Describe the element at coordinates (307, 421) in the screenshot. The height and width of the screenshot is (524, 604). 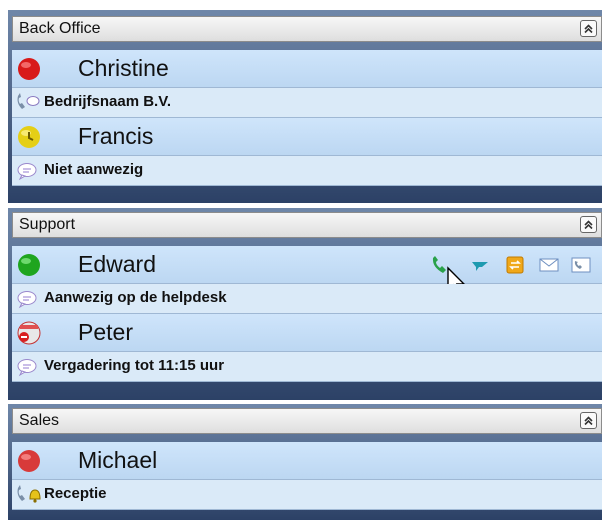
I see `group-header: Sales` at that location.